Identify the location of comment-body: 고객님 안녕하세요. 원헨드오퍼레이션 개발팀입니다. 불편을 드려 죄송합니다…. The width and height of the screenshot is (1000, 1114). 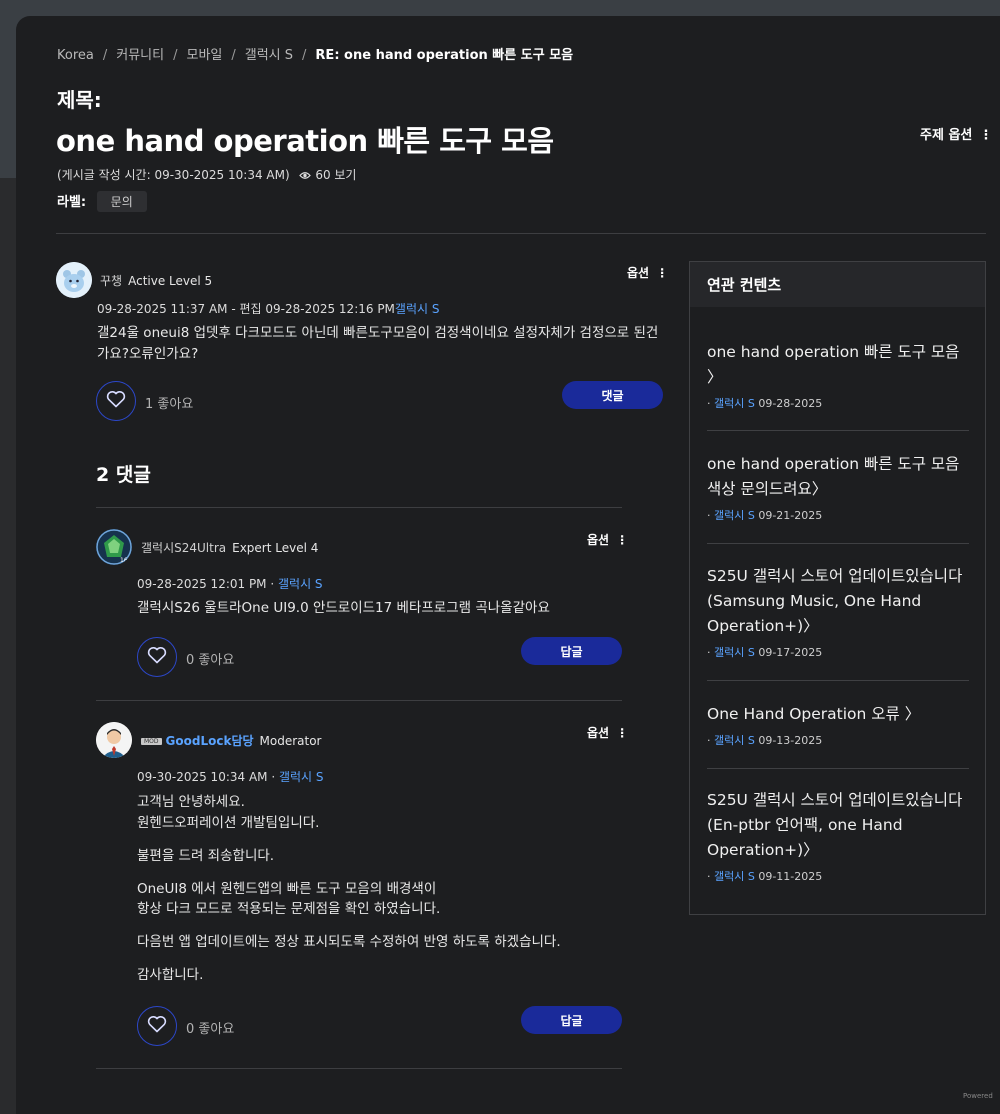
(379, 895).